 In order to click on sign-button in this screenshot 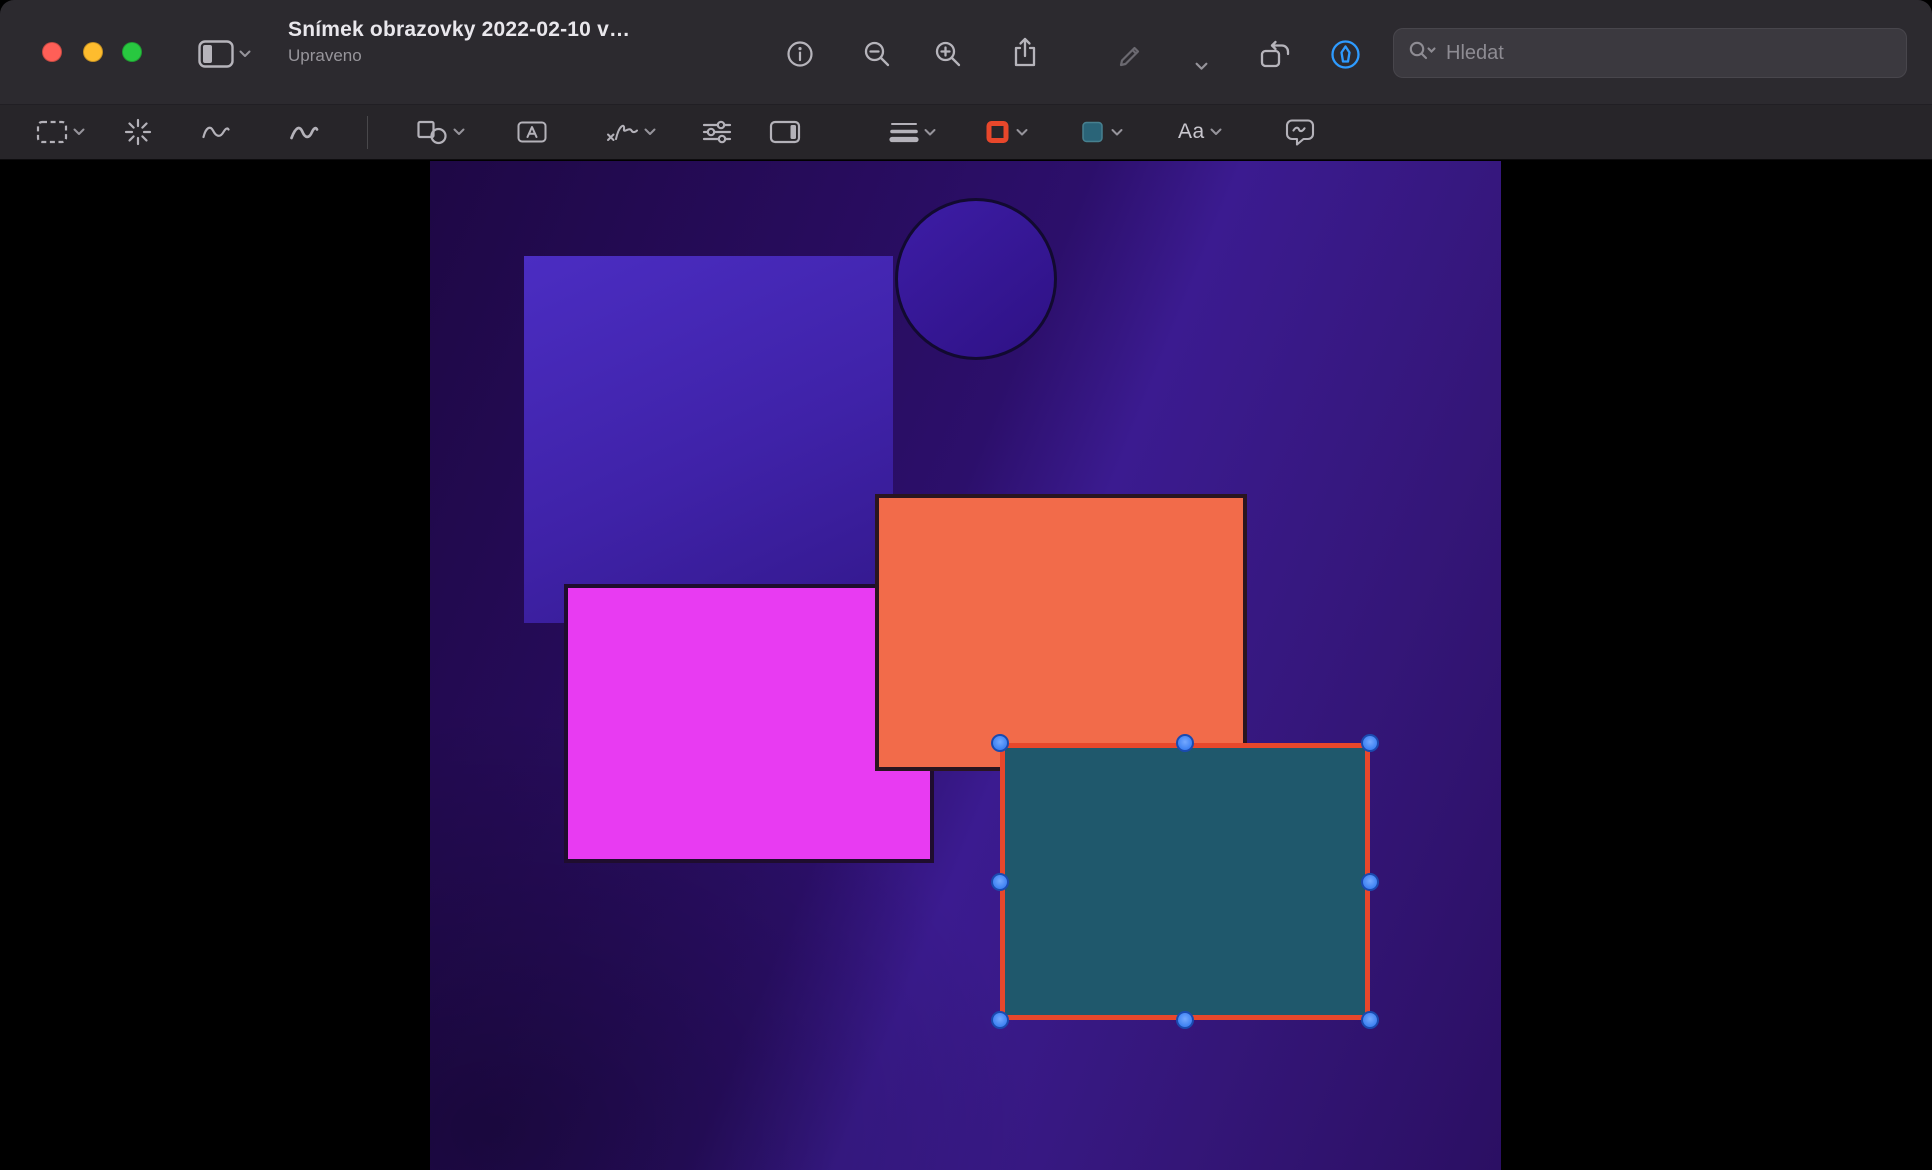, I will do `click(630, 132)`.